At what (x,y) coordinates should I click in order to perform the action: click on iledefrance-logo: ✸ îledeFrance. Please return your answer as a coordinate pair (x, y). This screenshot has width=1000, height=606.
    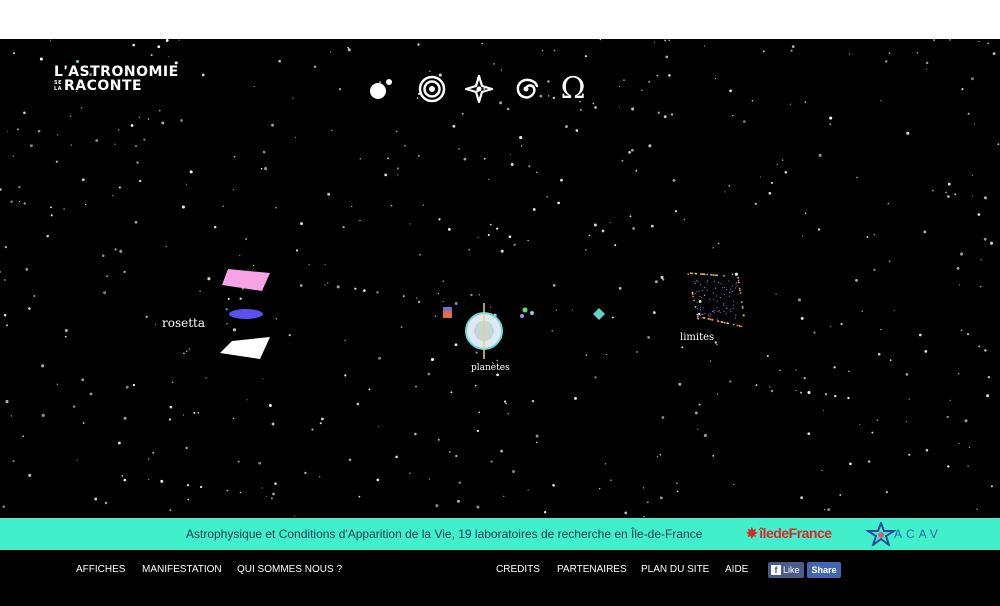
    Looking at the image, I should click on (789, 533).